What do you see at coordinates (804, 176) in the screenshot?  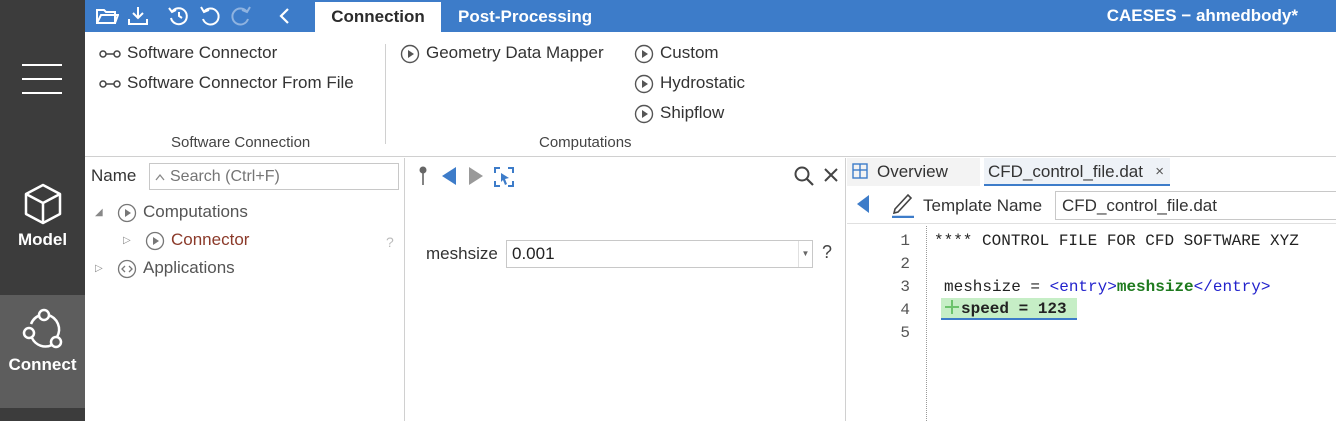 I see `search-icon` at bounding box center [804, 176].